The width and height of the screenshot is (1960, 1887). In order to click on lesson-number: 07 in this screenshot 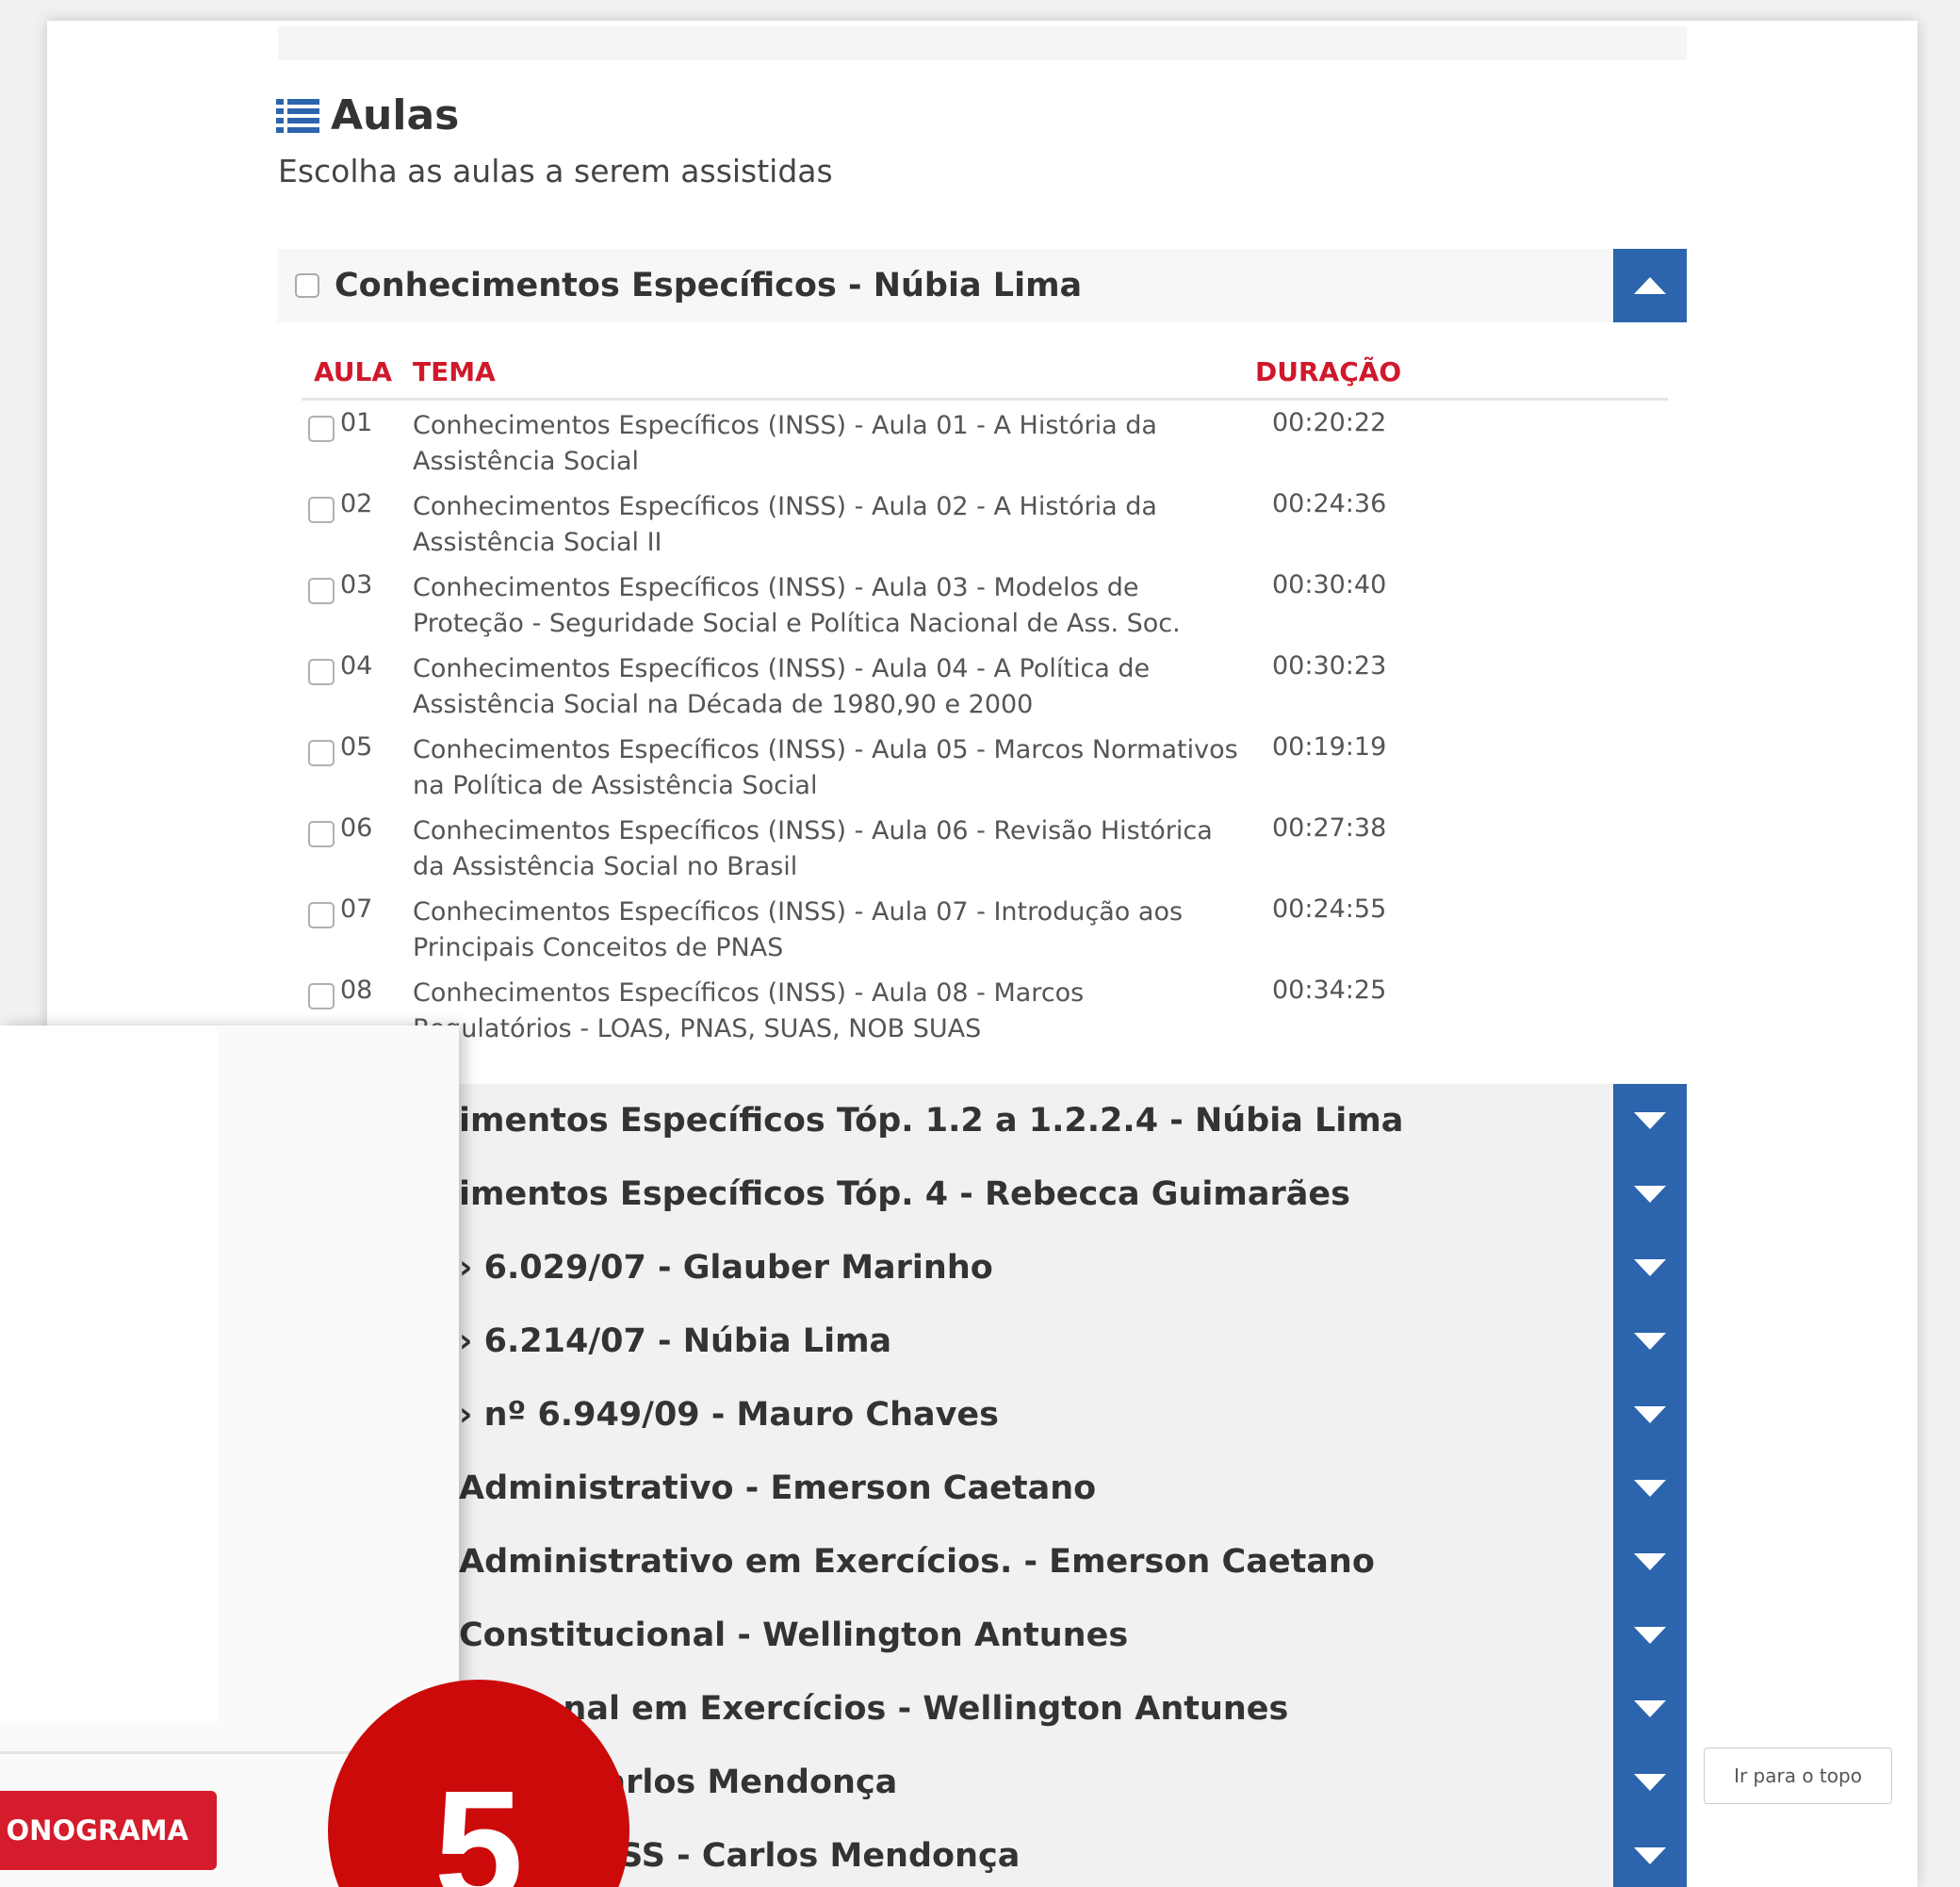, I will do `click(357, 909)`.